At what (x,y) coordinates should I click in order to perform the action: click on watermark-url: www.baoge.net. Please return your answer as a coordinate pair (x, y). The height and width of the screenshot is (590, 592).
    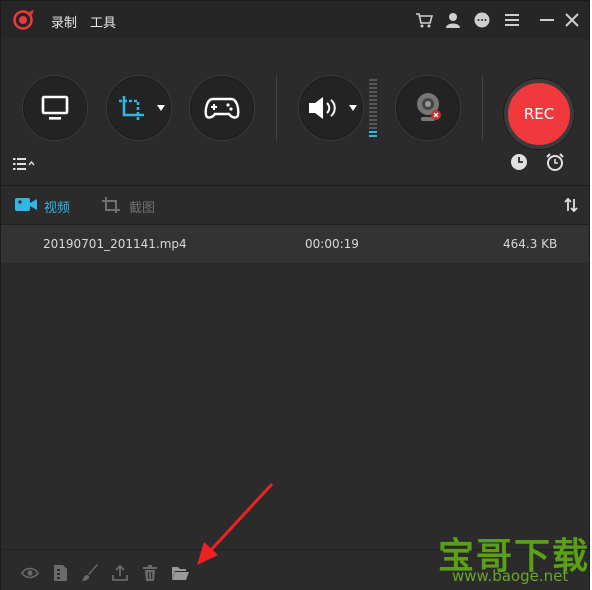
    Looking at the image, I should click on (510, 576).